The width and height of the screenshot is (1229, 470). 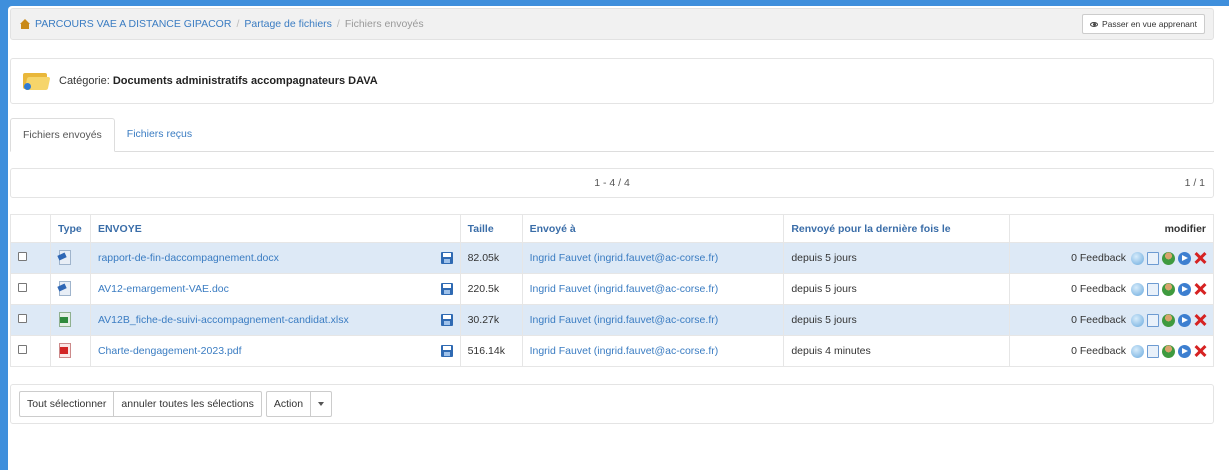 What do you see at coordinates (170, 351) in the screenshot?
I see `file-link: Charte-dengagement-2023.pdf` at bounding box center [170, 351].